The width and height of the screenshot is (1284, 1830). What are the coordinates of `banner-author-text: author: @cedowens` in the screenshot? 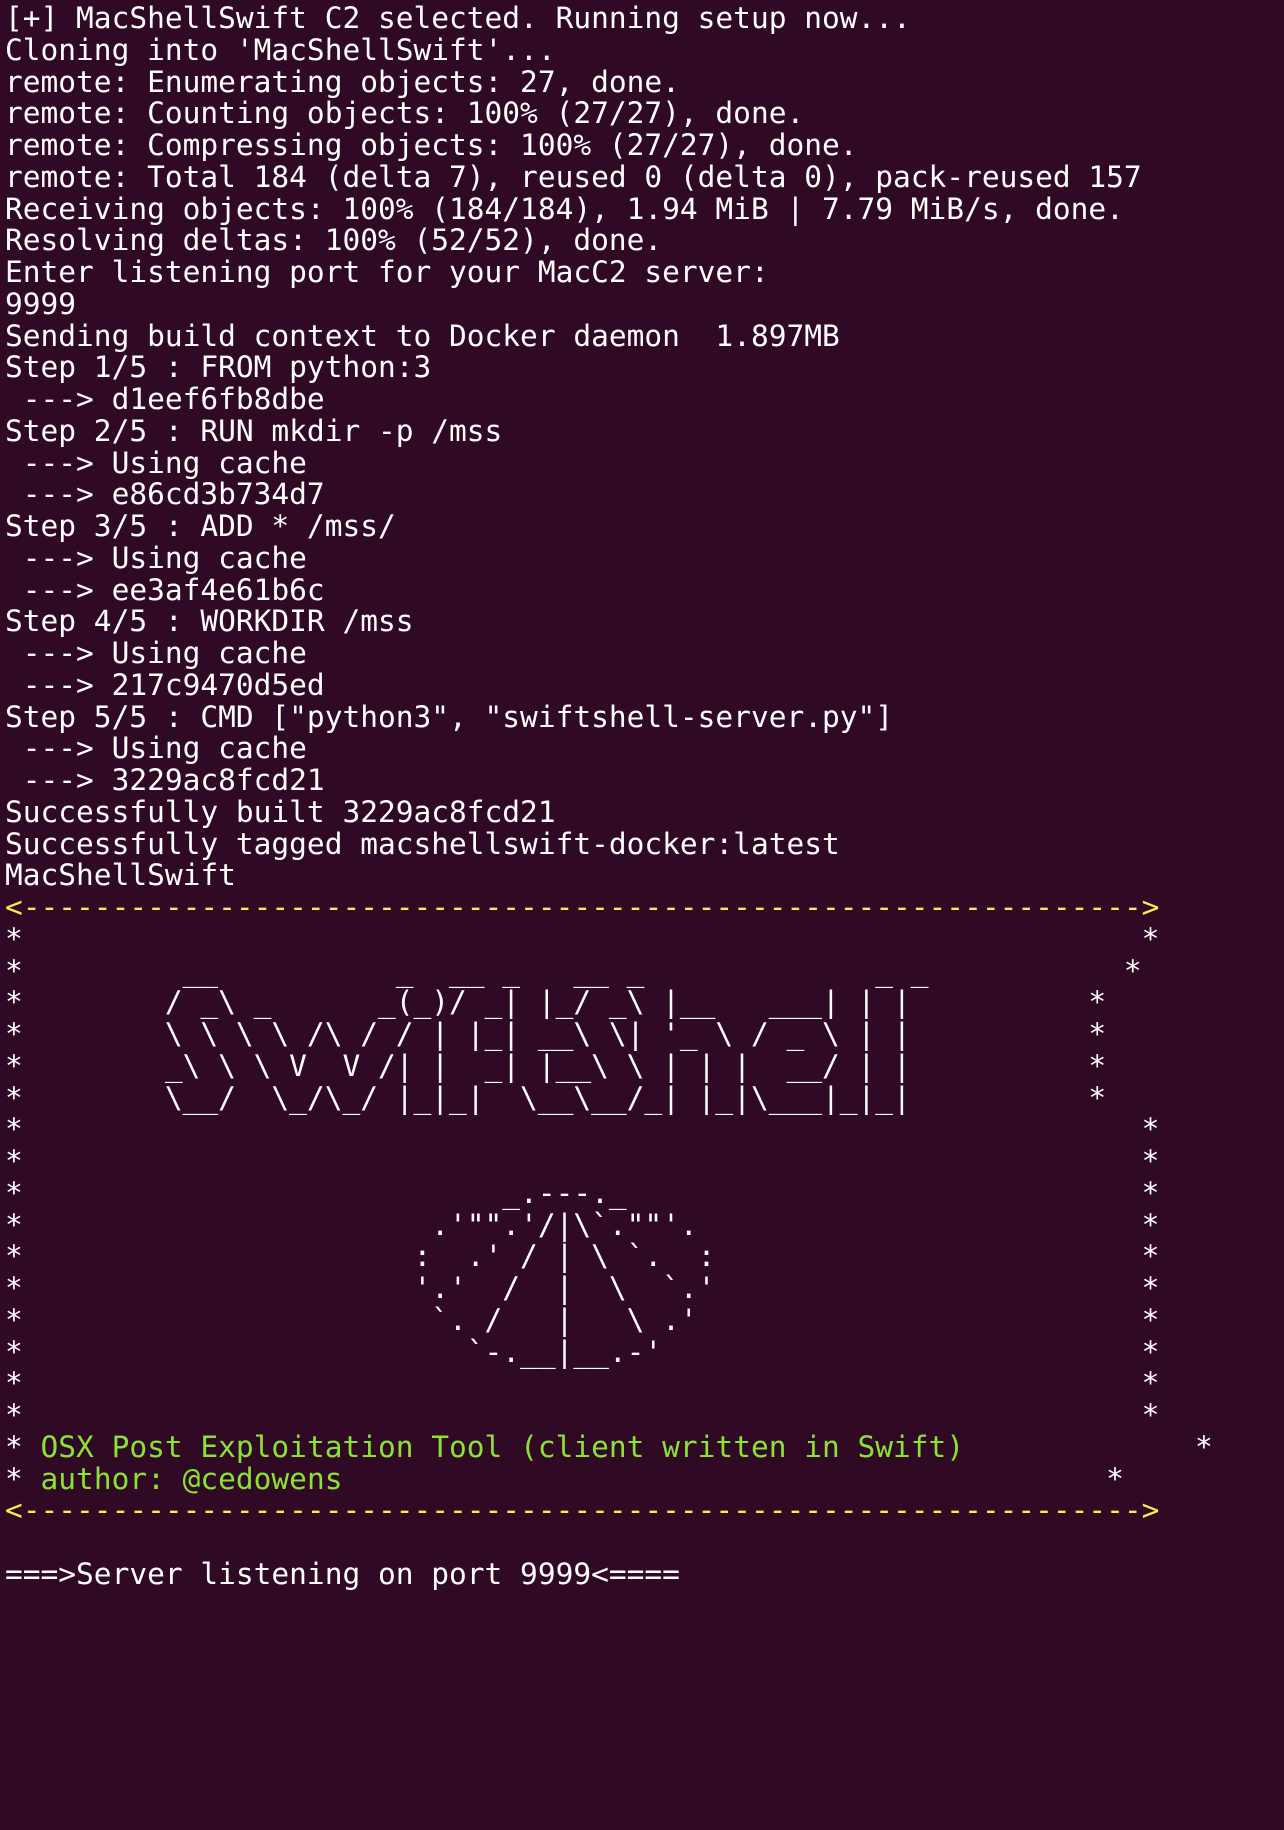 It's located at (191, 1478).